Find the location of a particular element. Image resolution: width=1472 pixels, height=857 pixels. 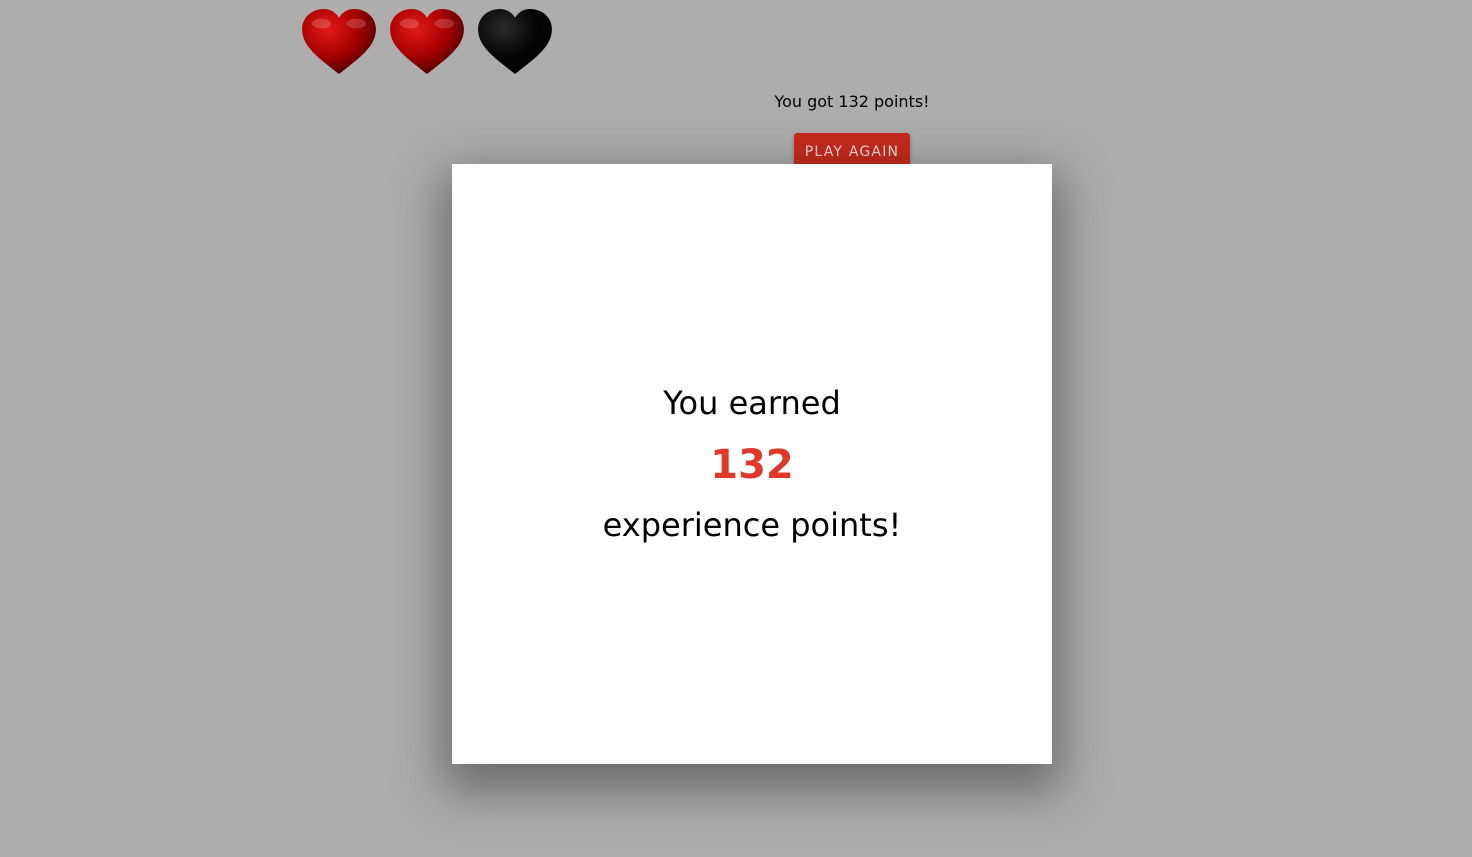

modal-earned-text: You earned is located at coordinates (752, 403).